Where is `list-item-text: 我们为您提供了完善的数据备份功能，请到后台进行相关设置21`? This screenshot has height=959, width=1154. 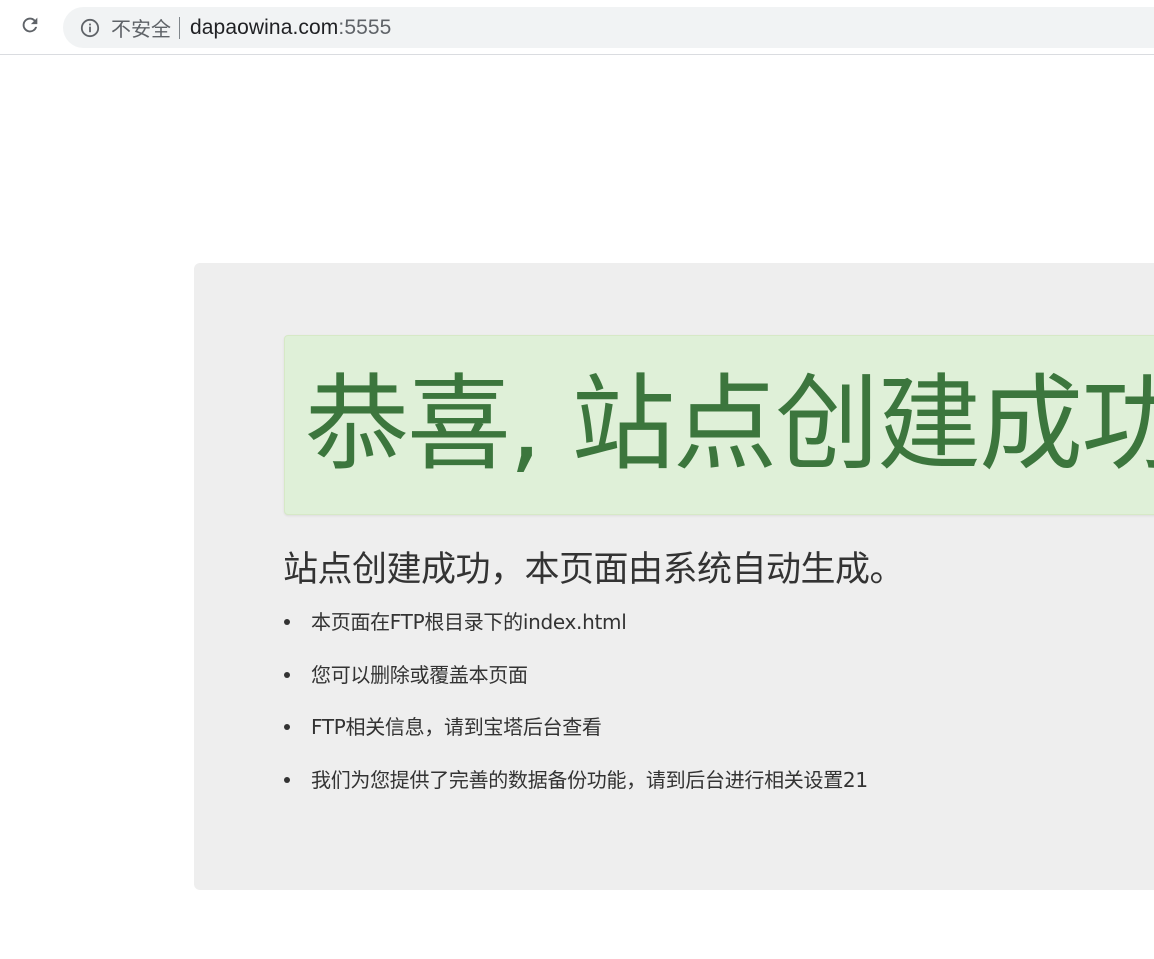 list-item-text: 我们为您提供了完善的数据备份功能，请到后台进行相关设置21 is located at coordinates (589, 779).